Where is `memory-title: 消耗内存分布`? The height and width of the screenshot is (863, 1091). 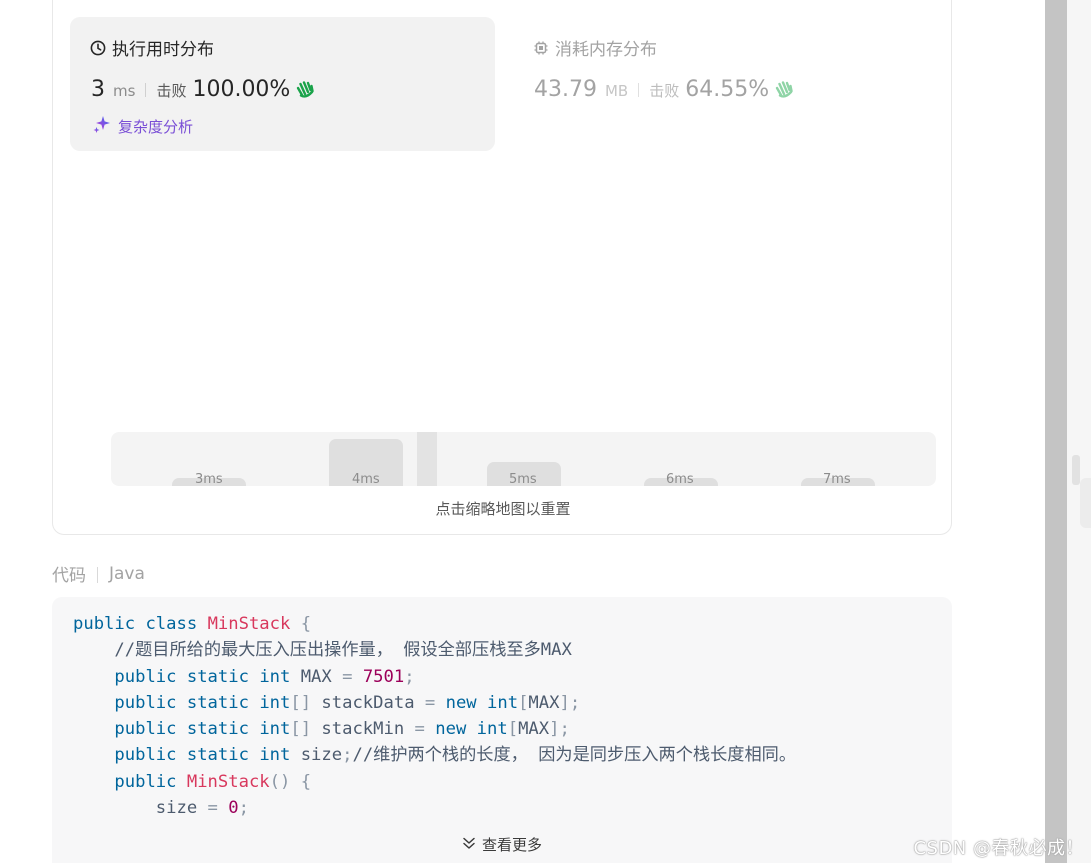
memory-title: 消耗内存分布 is located at coordinates (595, 47).